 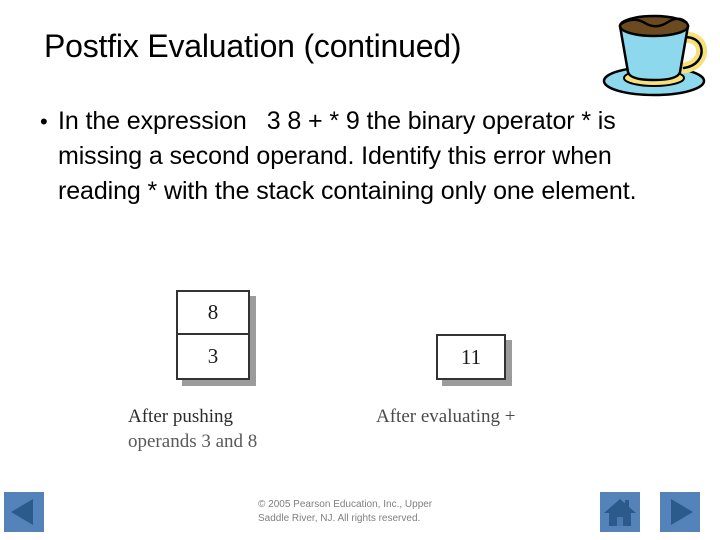 I want to click on triangle-right-icon, so click(x=682, y=512).